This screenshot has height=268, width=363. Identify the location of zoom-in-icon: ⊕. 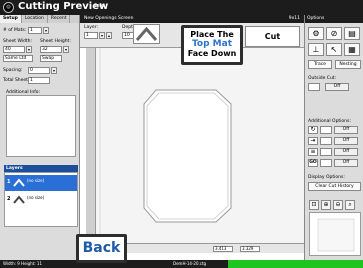
(326, 205).